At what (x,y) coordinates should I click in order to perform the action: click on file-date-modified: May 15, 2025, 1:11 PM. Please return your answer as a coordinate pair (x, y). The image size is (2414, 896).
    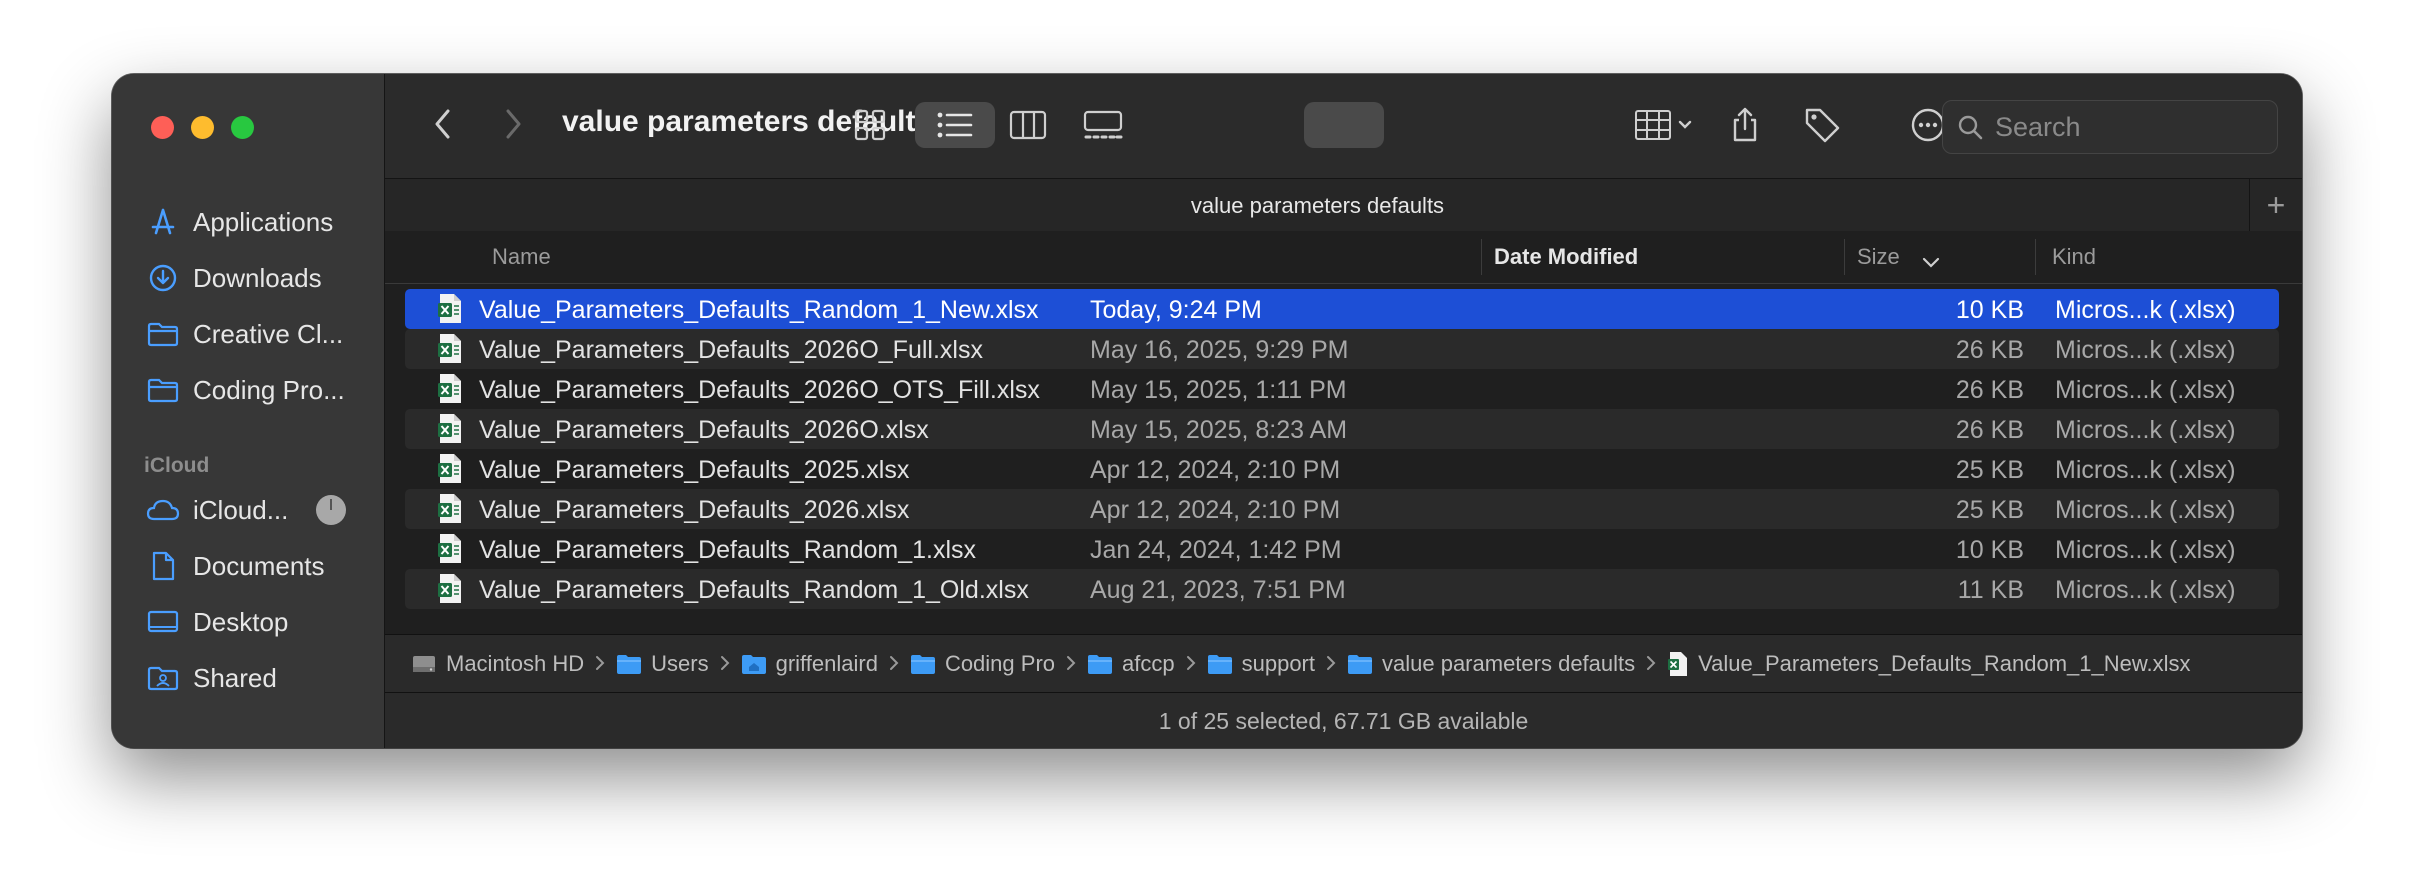
    Looking at the image, I should click on (1218, 390).